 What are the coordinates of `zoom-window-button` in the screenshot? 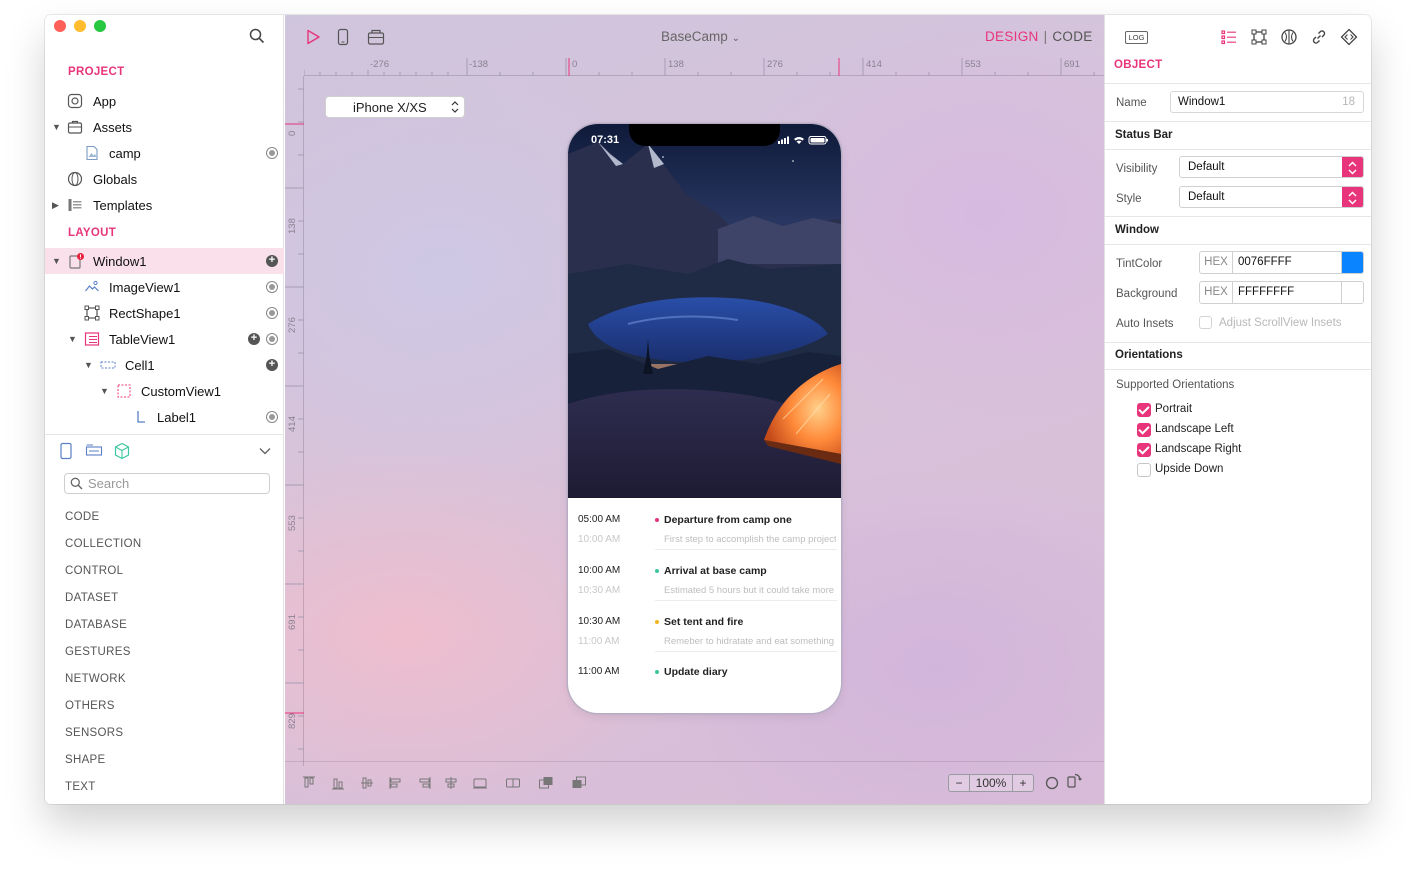 It's located at (100, 26).